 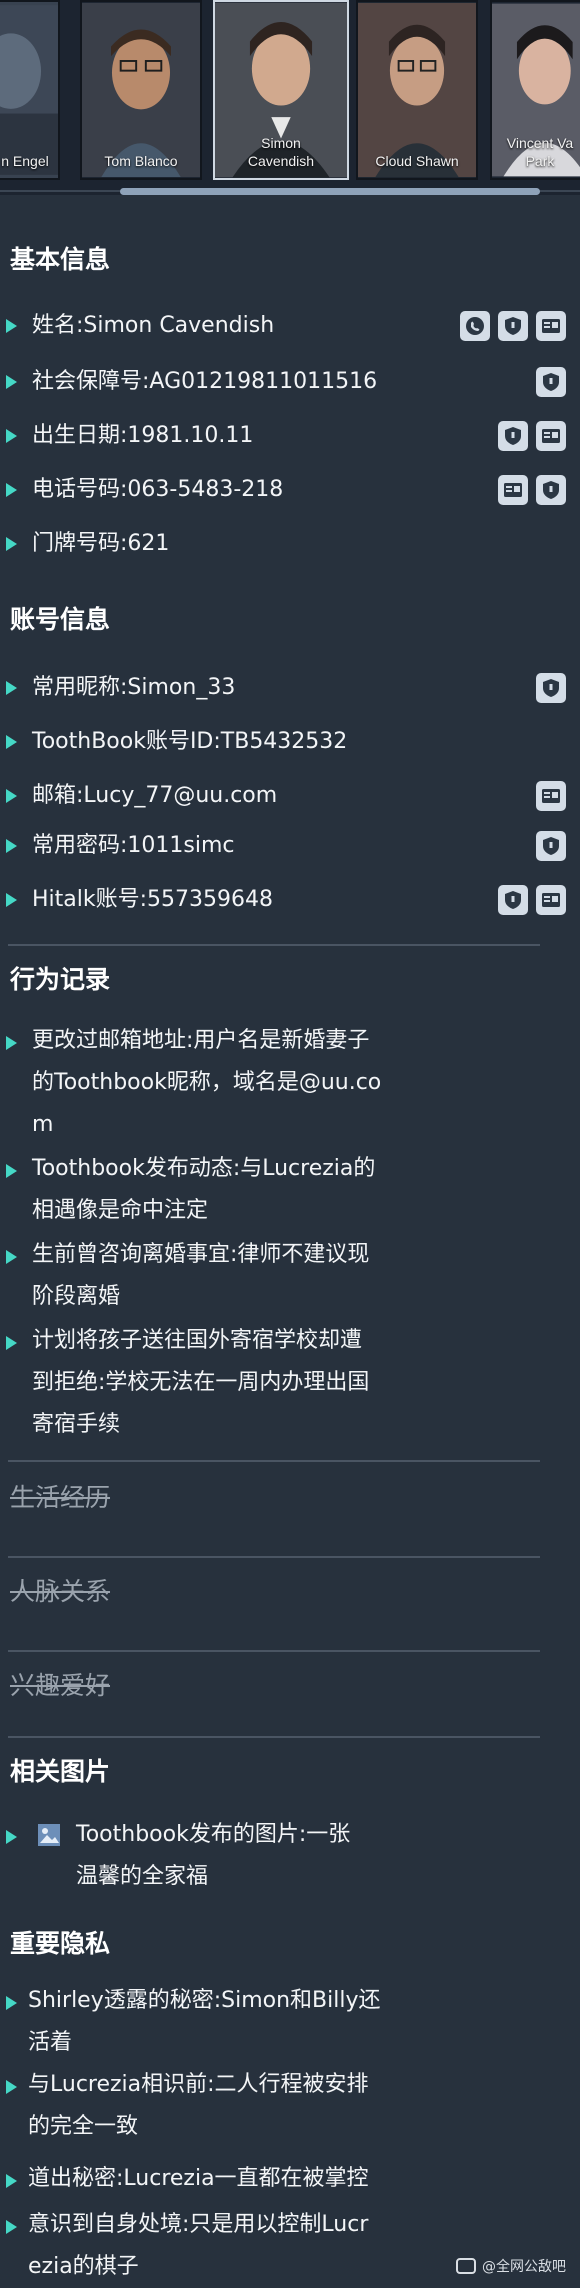 I want to click on privacy-line: 意识到自身处境:只是用以控制Lucr, so click(x=198, y=2224).